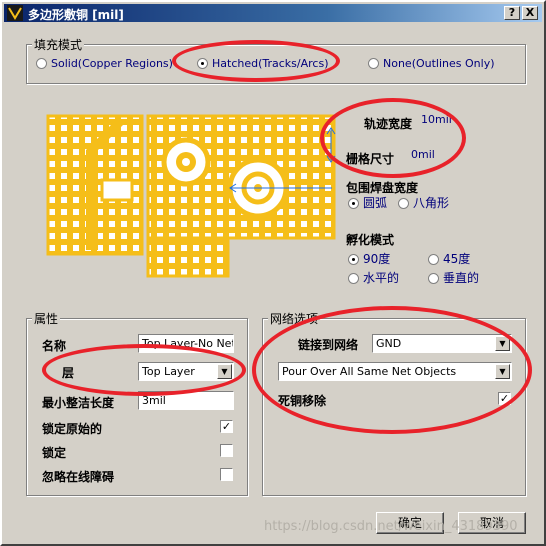 The image size is (546, 546). Describe the element at coordinates (226, 474) in the screenshot. I see `ignore-obstacles-checkbox` at that location.